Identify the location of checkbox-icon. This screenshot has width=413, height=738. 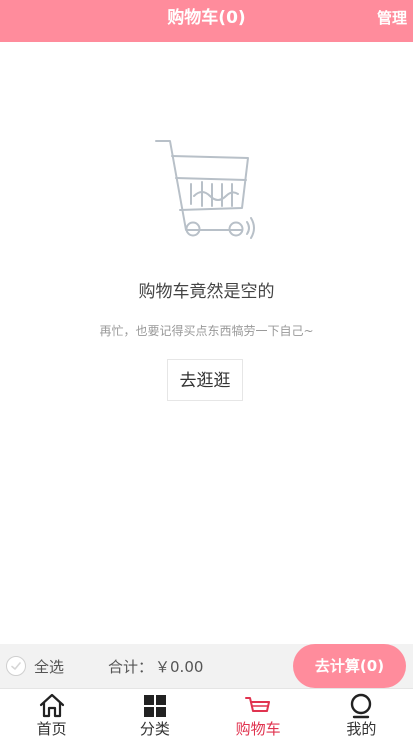
(16, 666).